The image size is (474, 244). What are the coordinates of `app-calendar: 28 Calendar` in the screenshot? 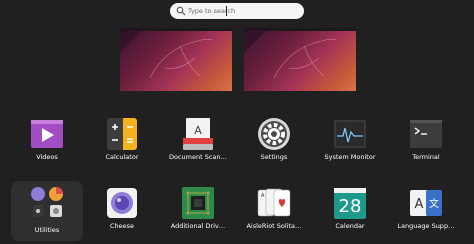 It's located at (350, 209).